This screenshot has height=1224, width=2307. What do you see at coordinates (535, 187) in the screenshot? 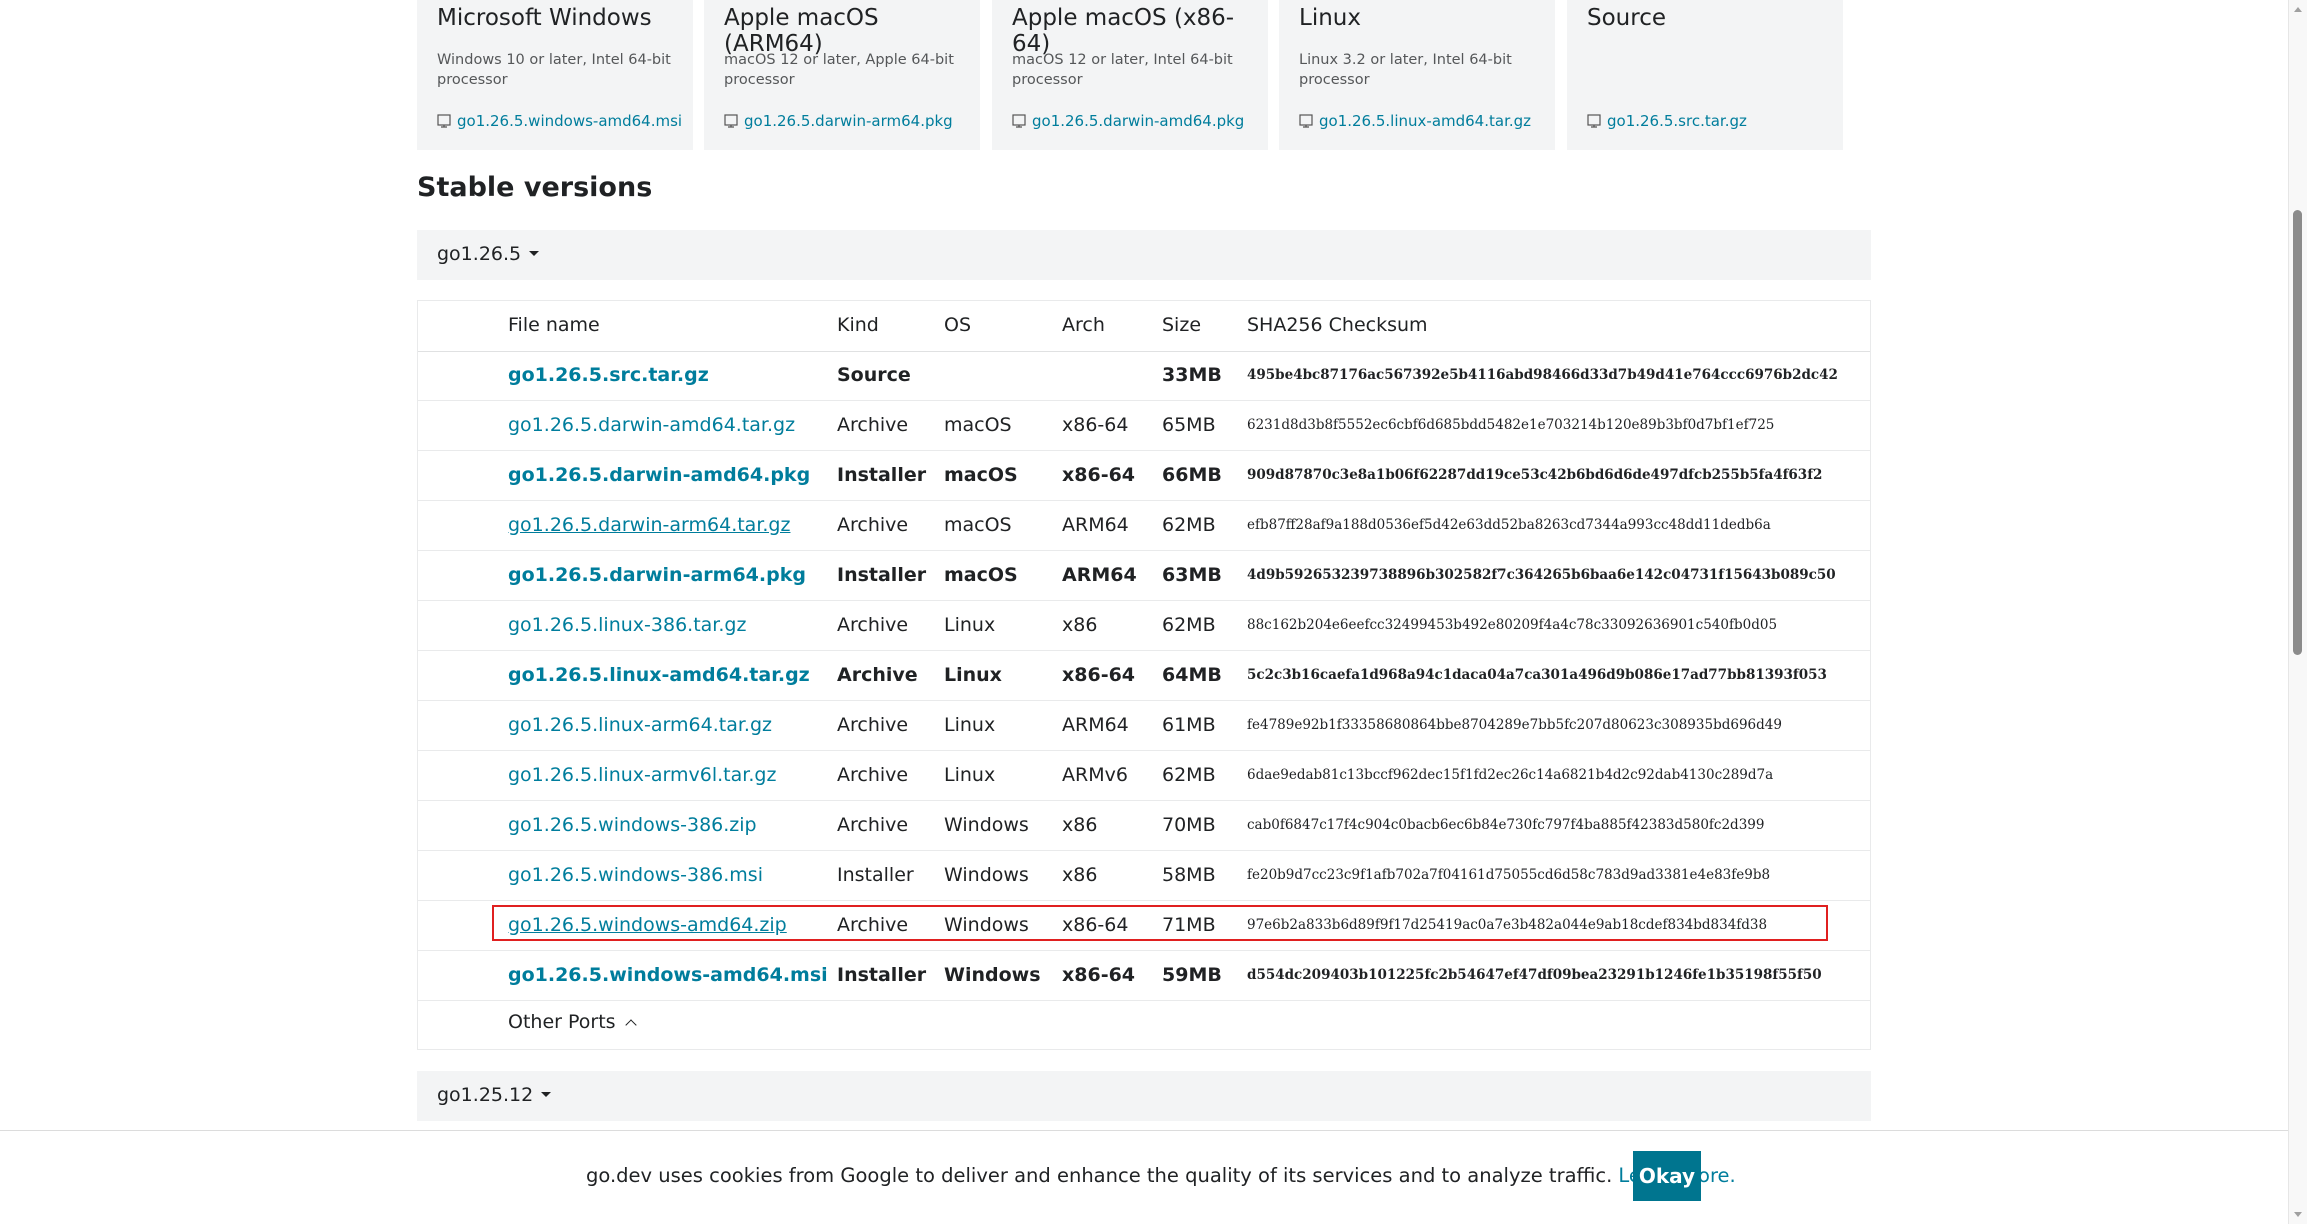
I see `stable-versions-heading: Stable versions` at bounding box center [535, 187].